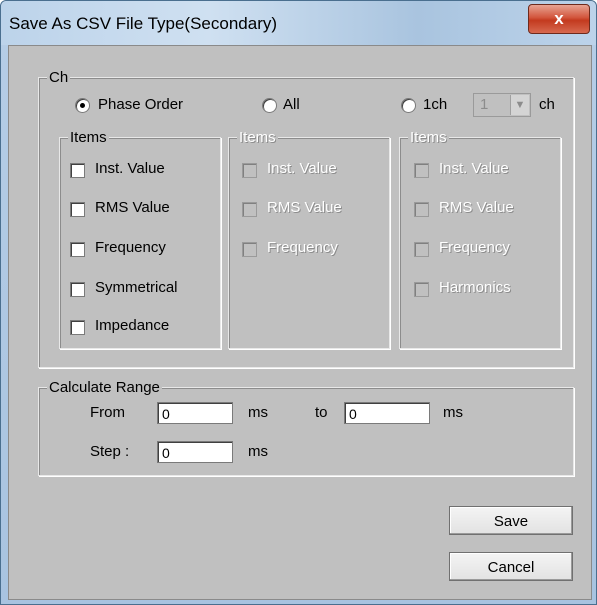 The height and width of the screenshot is (605, 597). I want to click on impedance-label: Impedance, so click(132, 326).